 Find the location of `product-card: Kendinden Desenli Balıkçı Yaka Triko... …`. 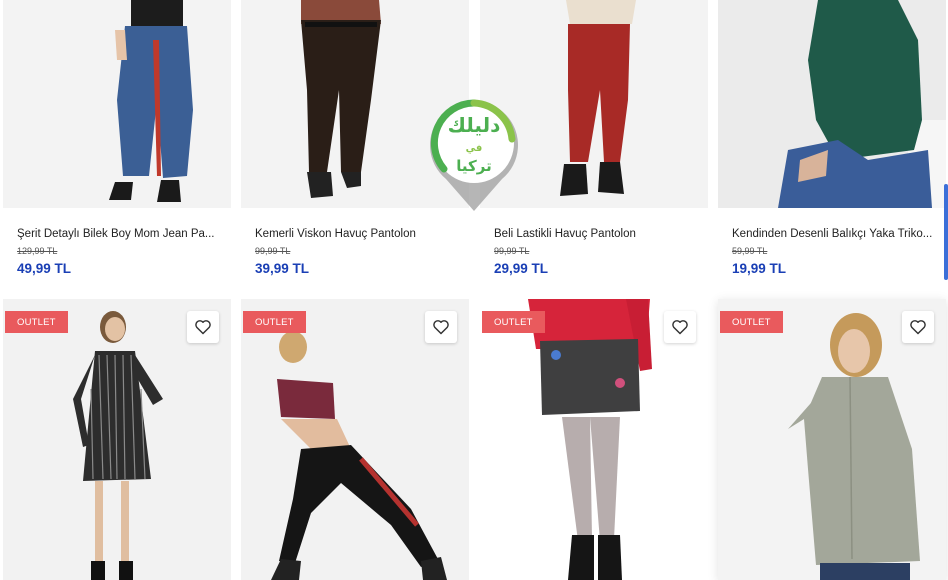

product-card: Kendinden Desenli Balıkçı Yaka Triko... … is located at coordinates (832, 145).